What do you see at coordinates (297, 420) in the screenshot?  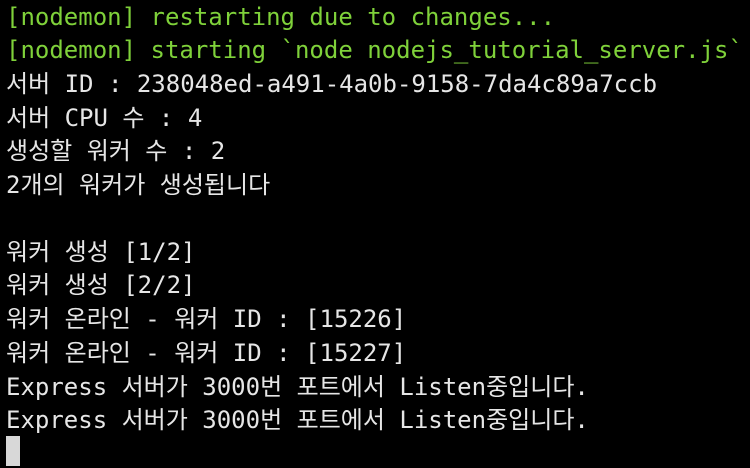 I see `terminal-line-express-listen-2: Express 서버가 3000번 포트에서 Listen중입니다.` at bounding box center [297, 420].